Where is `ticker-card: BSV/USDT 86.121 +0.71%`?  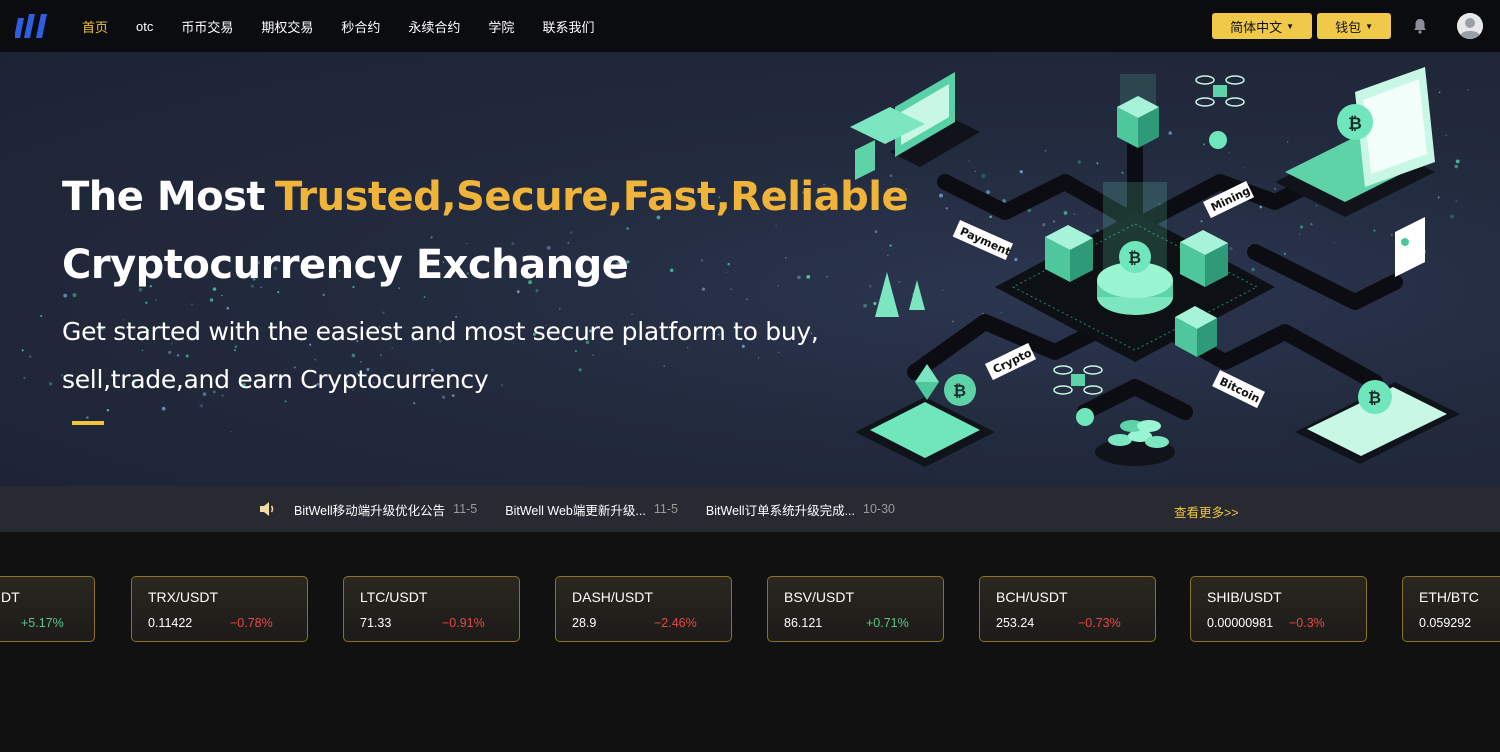
ticker-card: BSV/USDT 86.121 +0.71% is located at coordinates (855, 609).